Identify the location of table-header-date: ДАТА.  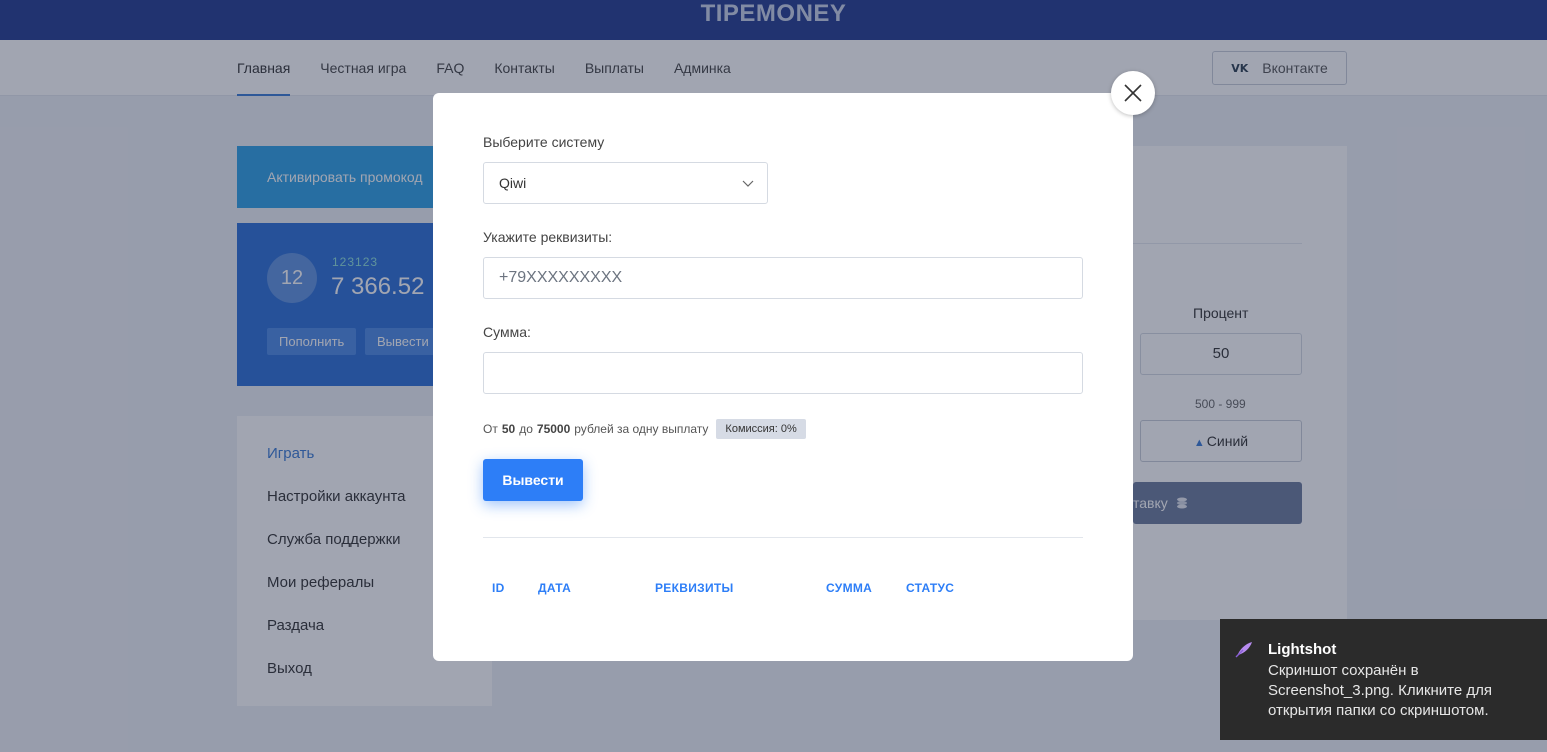
(554, 588).